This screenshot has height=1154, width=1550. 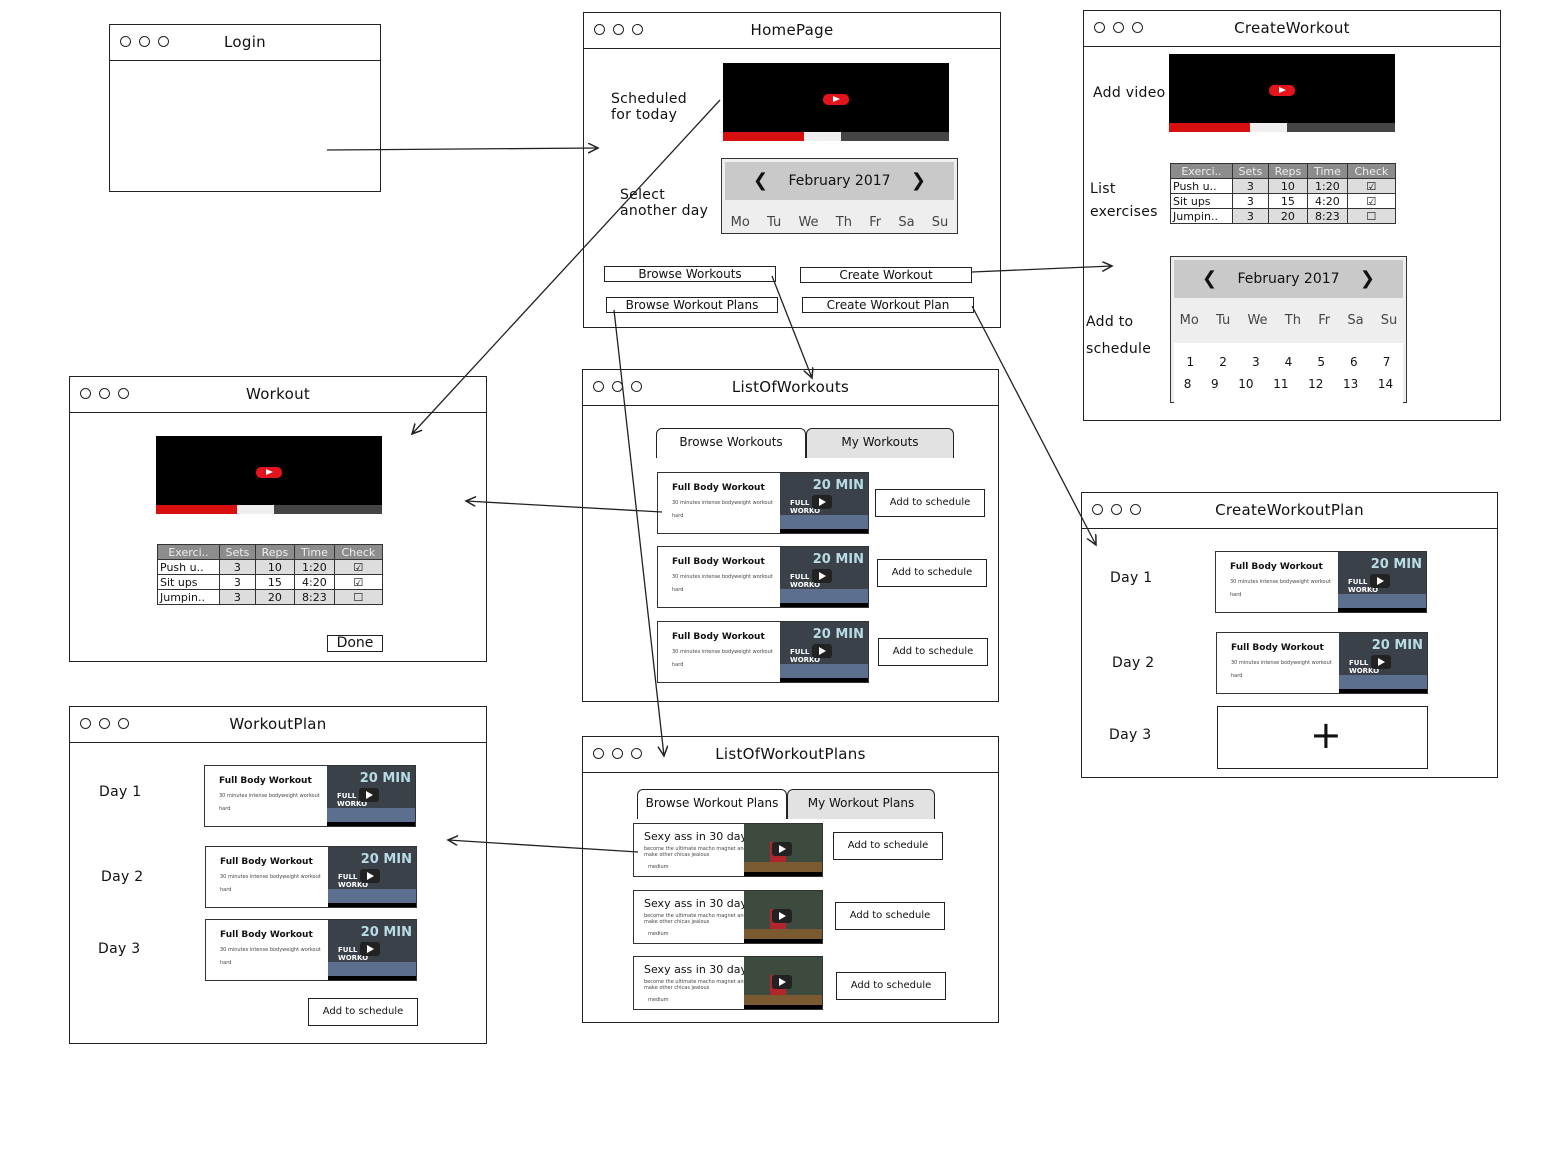 What do you see at coordinates (564, 507) in the screenshot?
I see `arrow-list-to-workout` at bounding box center [564, 507].